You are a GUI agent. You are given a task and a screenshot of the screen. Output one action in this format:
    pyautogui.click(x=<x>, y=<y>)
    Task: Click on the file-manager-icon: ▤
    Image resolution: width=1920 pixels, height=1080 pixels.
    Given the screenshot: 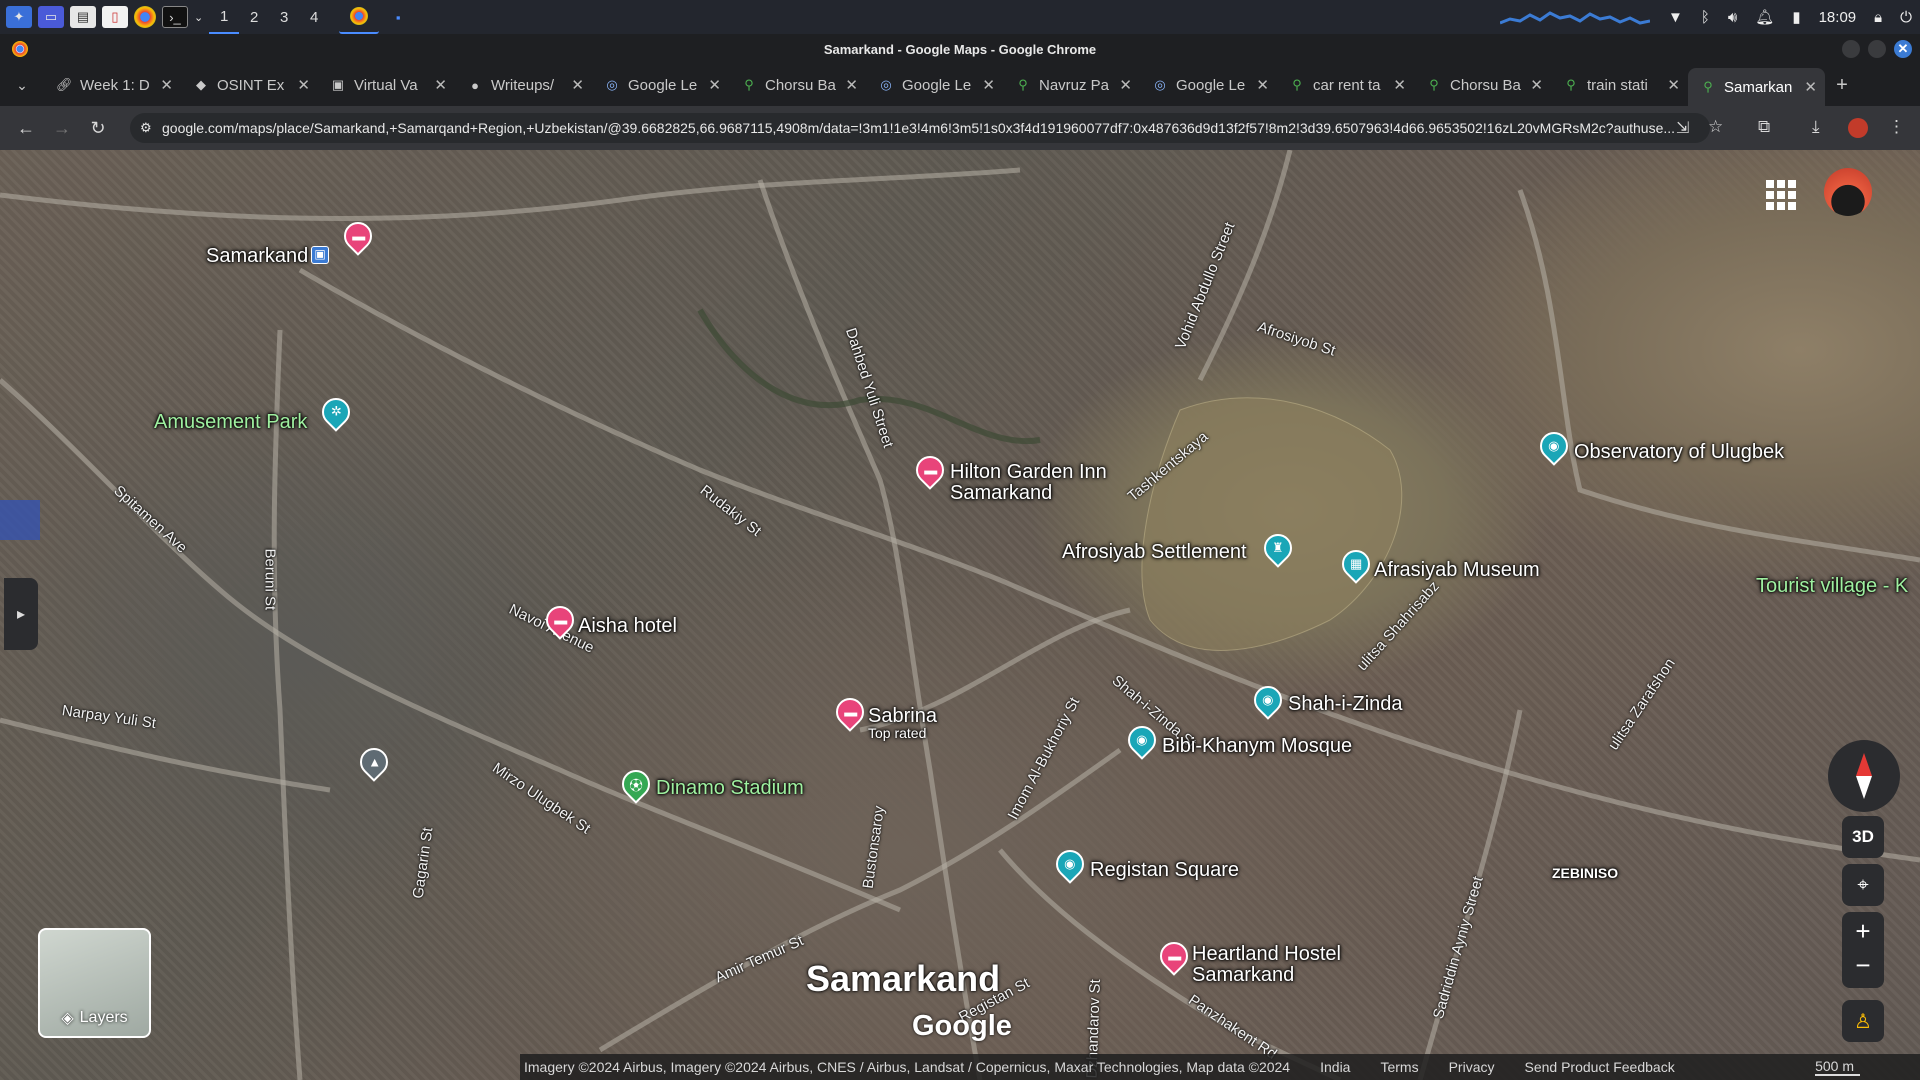 What is the action you would take?
    pyautogui.click(x=83, y=17)
    